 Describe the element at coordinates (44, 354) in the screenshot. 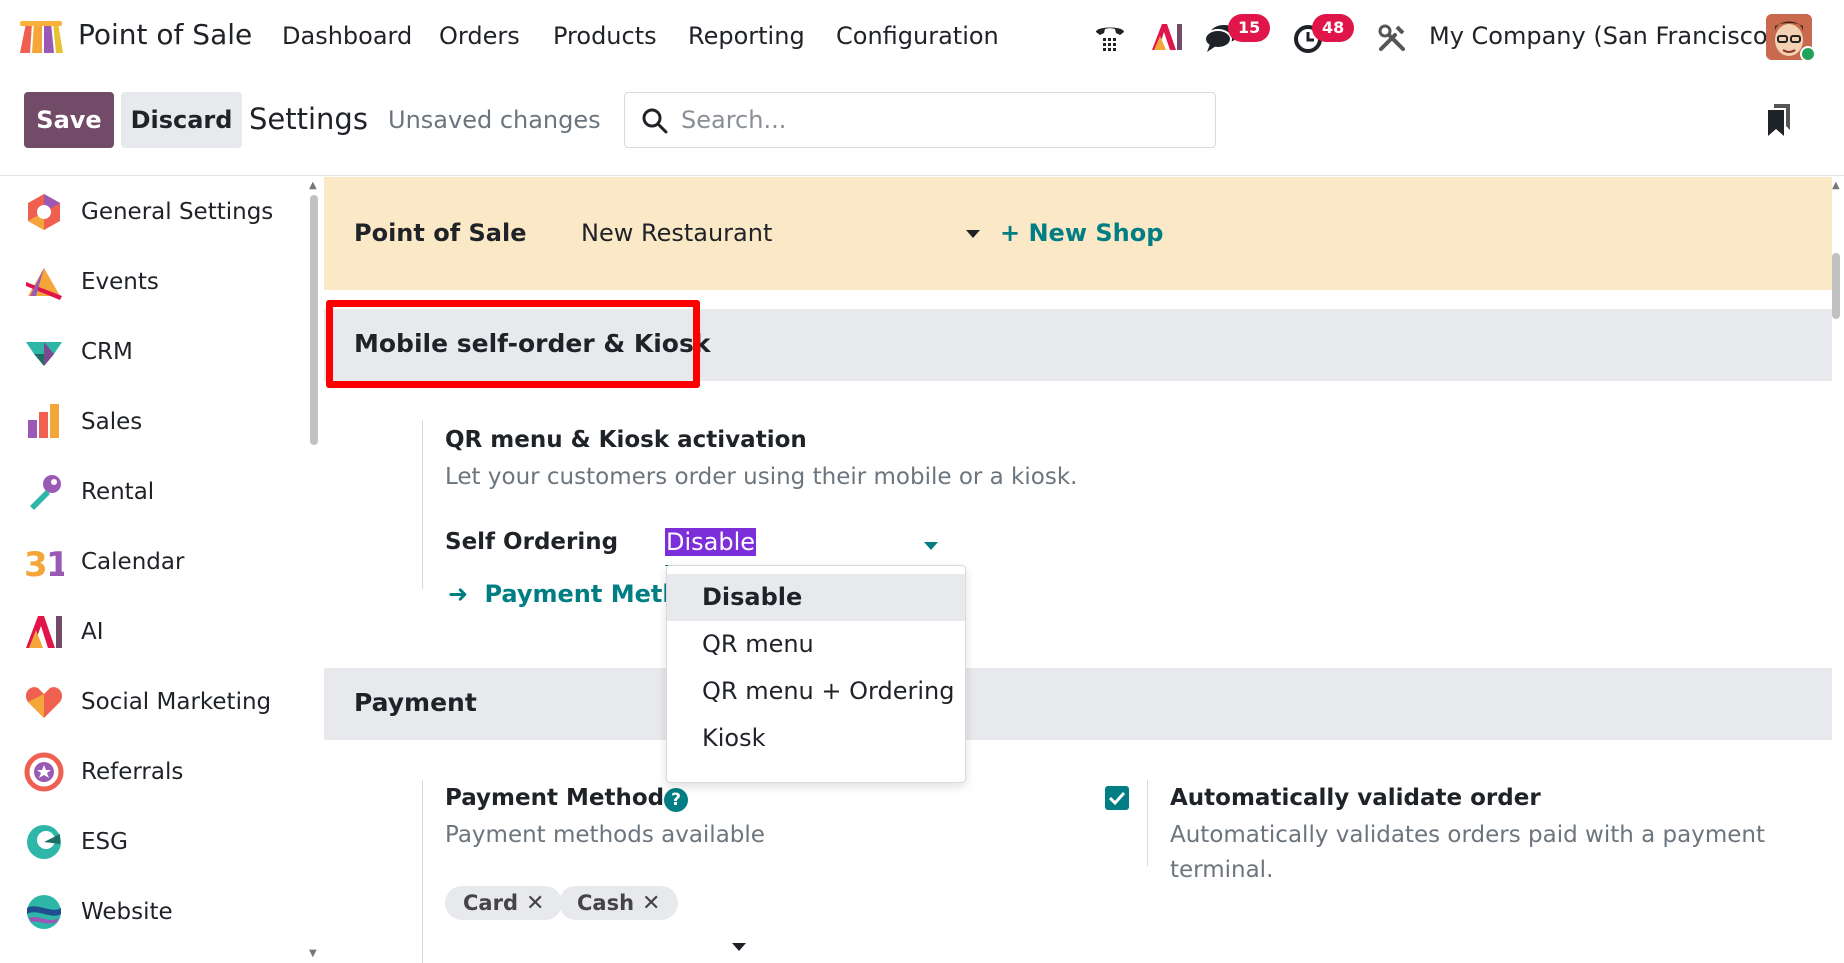

I see `crm-icon` at that location.